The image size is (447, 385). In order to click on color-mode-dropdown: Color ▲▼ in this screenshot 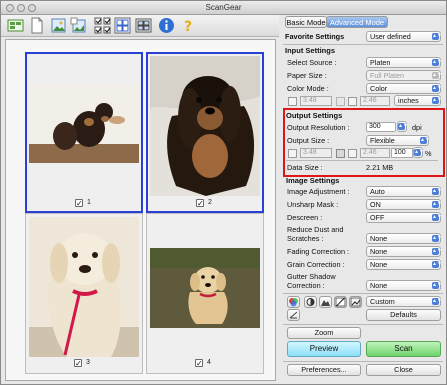, I will do `click(404, 88)`.